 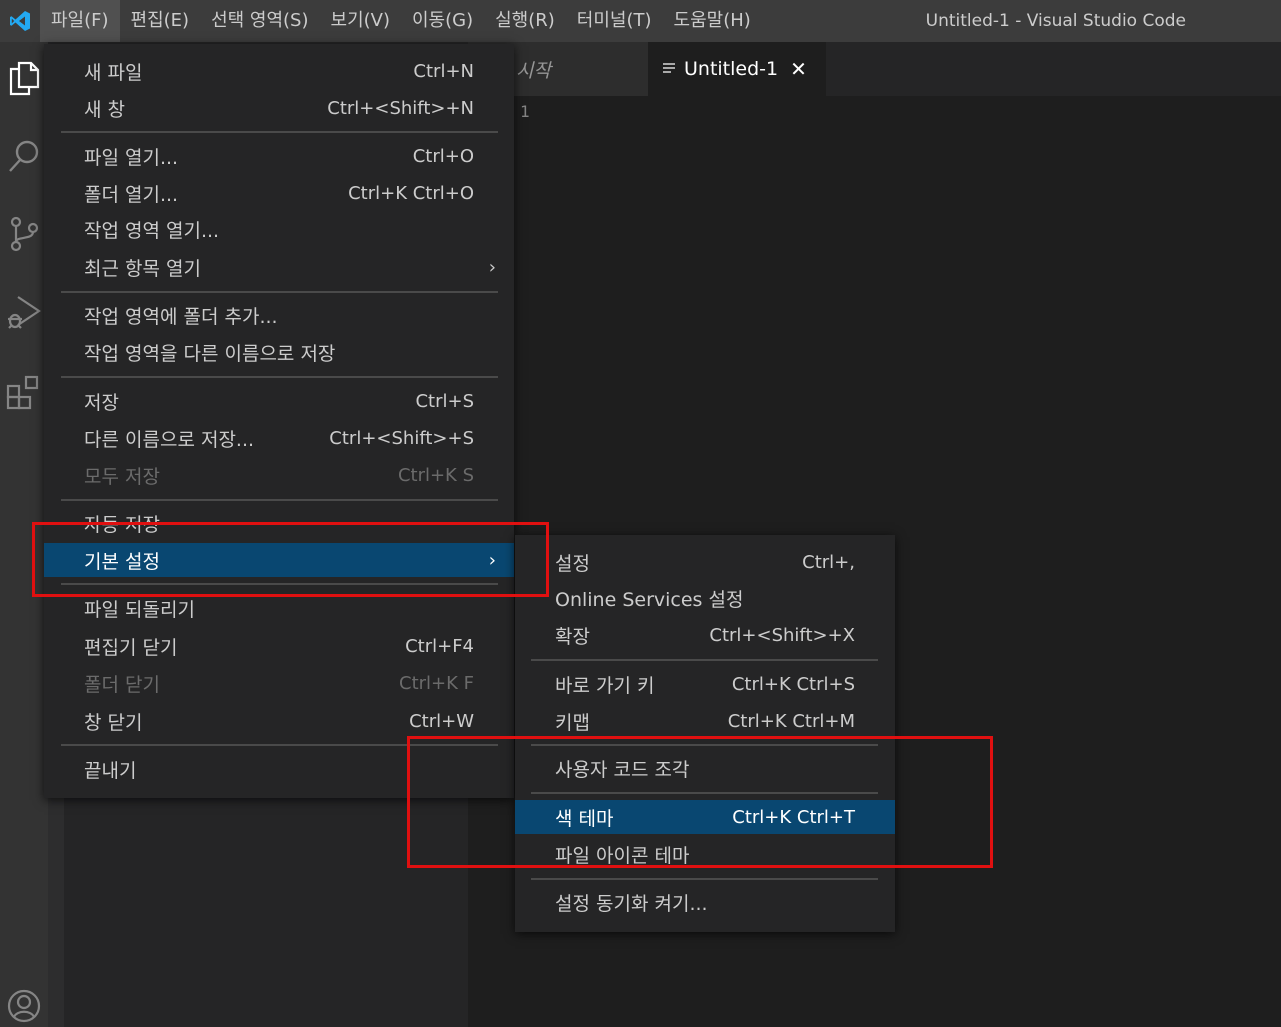 I want to click on menu-item-close-folder: 폴더 닫기 Ctrl+K F, so click(x=279, y=683).